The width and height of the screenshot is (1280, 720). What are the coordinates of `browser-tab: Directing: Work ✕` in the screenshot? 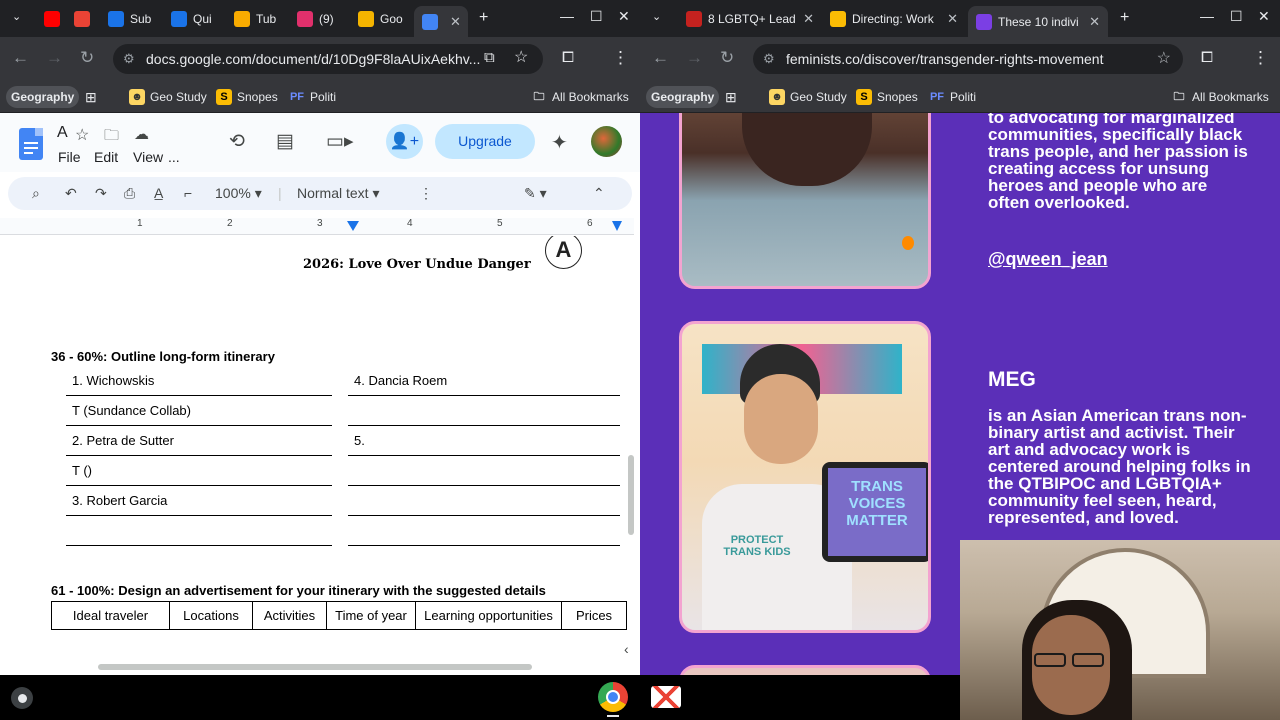 It's located at (894, 18).